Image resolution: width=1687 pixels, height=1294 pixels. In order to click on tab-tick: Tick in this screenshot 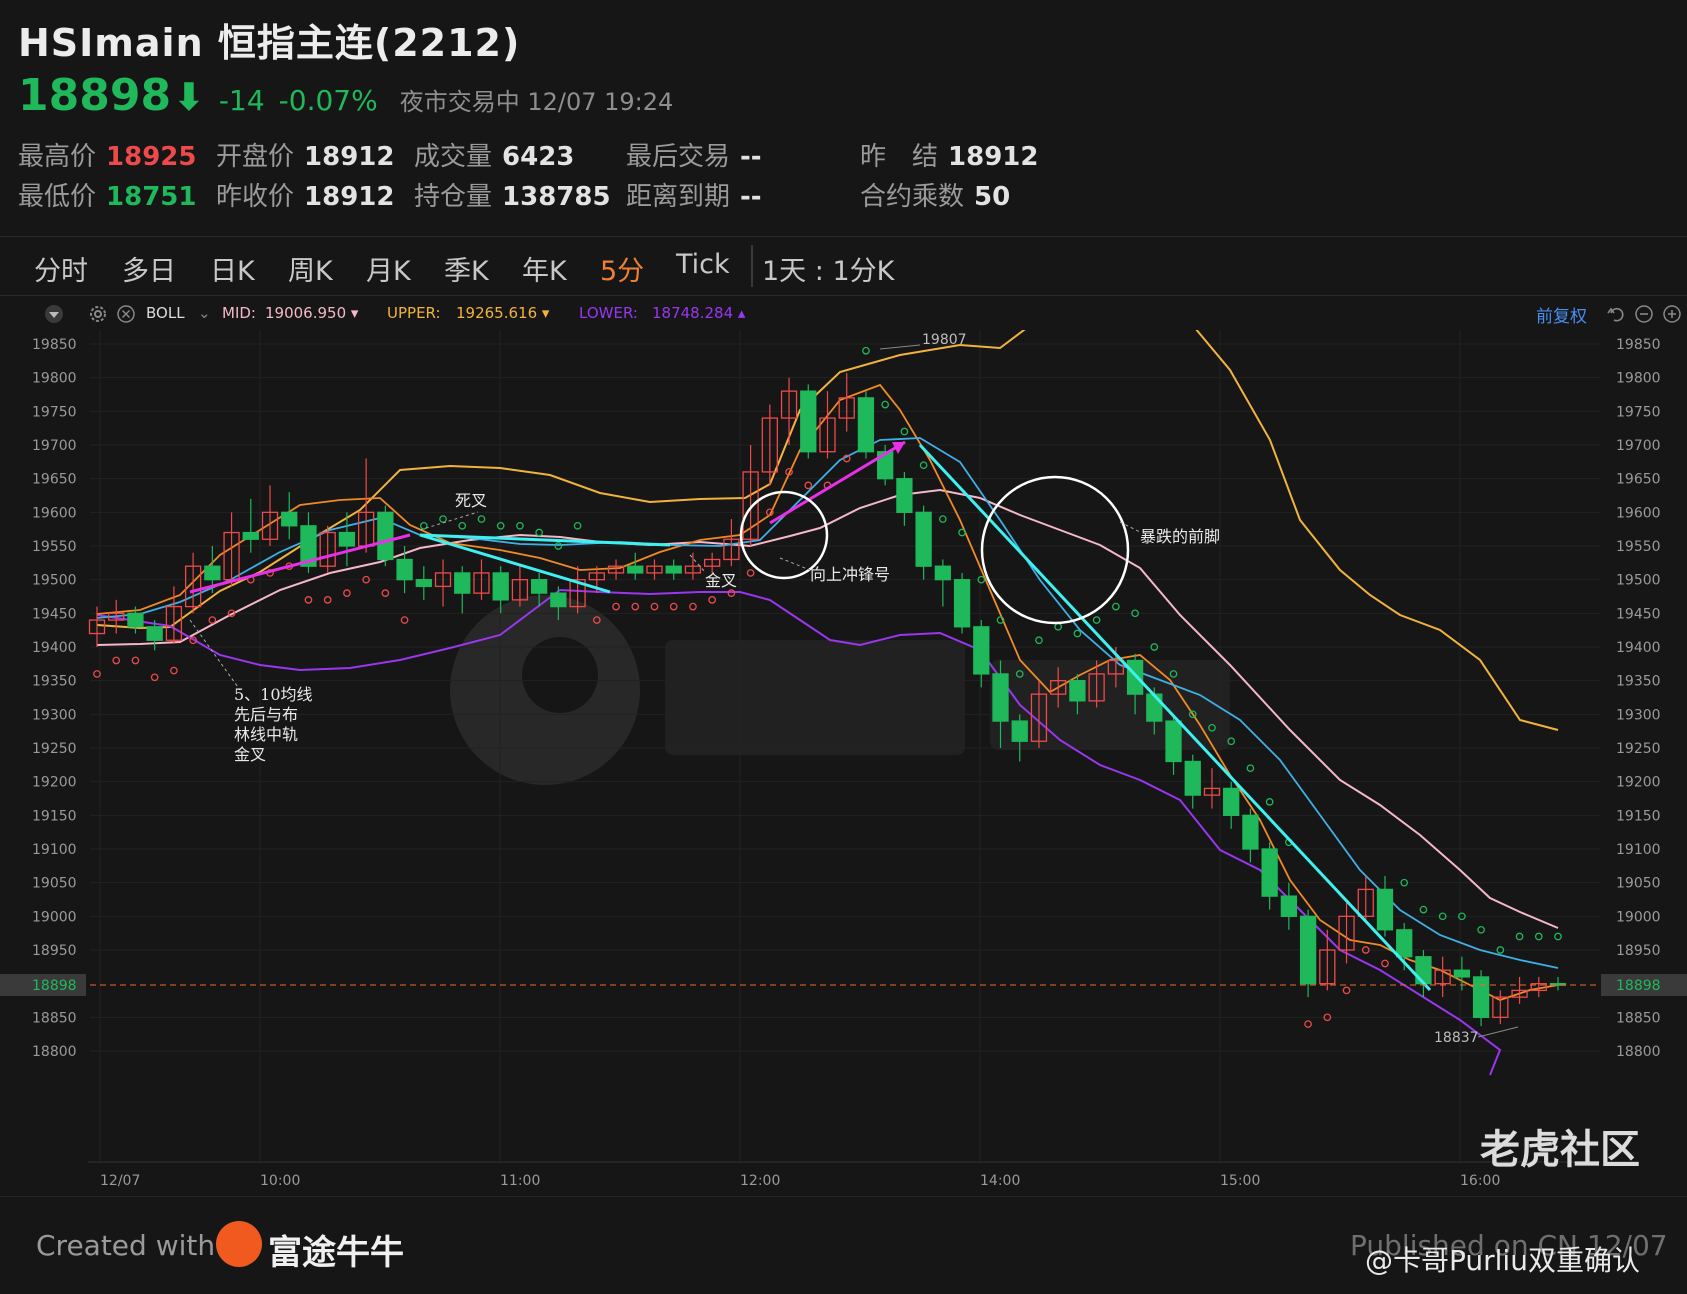, I will do `click(703, 264)`.